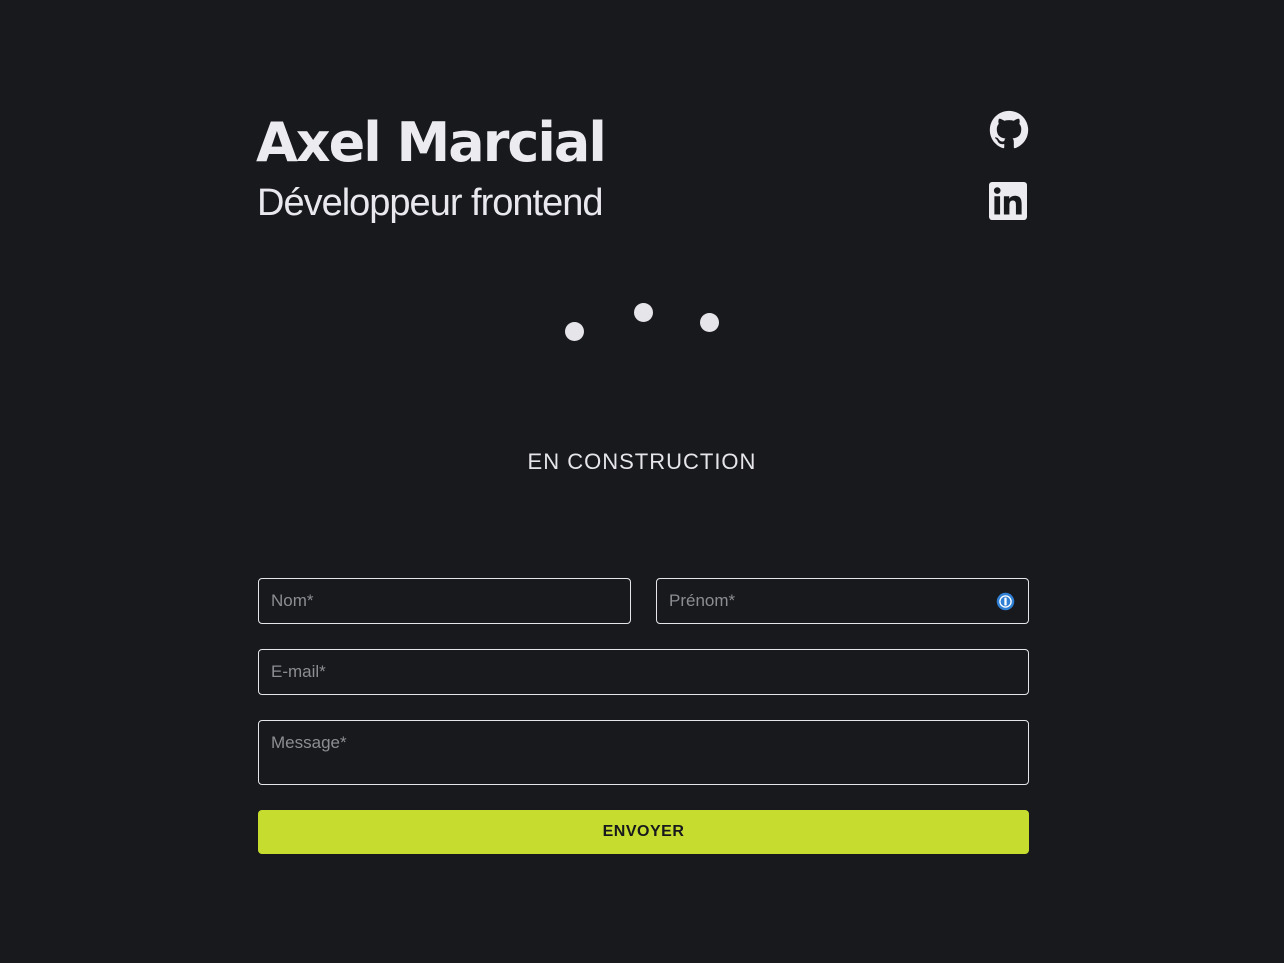 This screenshot has height=963, width=1284. What do you see at coordinates (643, 832) in the screenshot?
I see `submit-button: ENVOYER` at bounding box center [643, 832].